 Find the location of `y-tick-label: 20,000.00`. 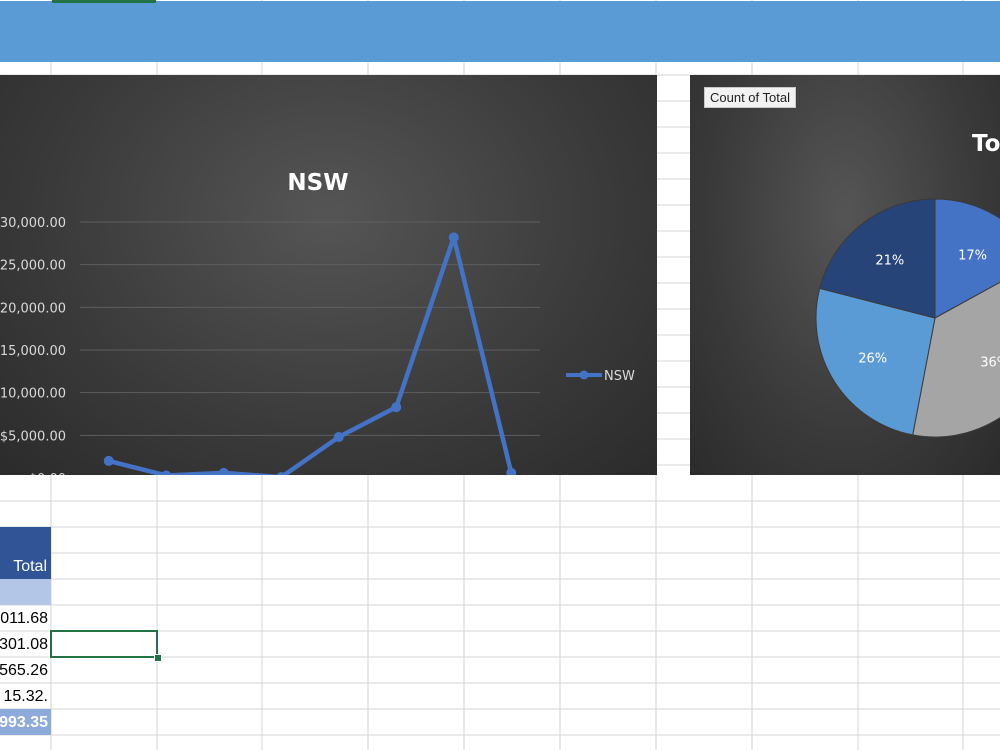

y-tick-label: 20,000.00 is located at coordinates (33, 308).